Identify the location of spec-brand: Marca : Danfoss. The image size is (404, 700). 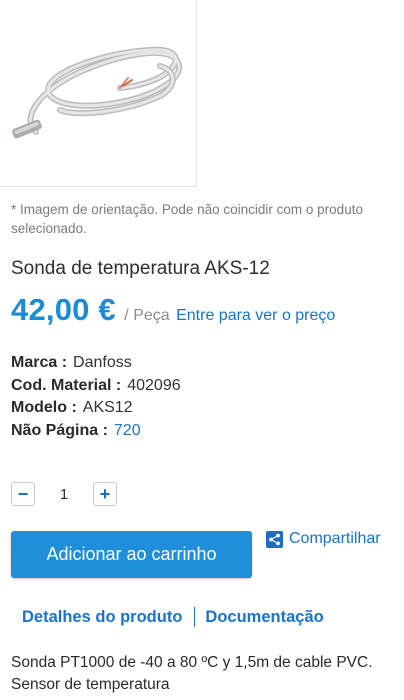
(96, 363).